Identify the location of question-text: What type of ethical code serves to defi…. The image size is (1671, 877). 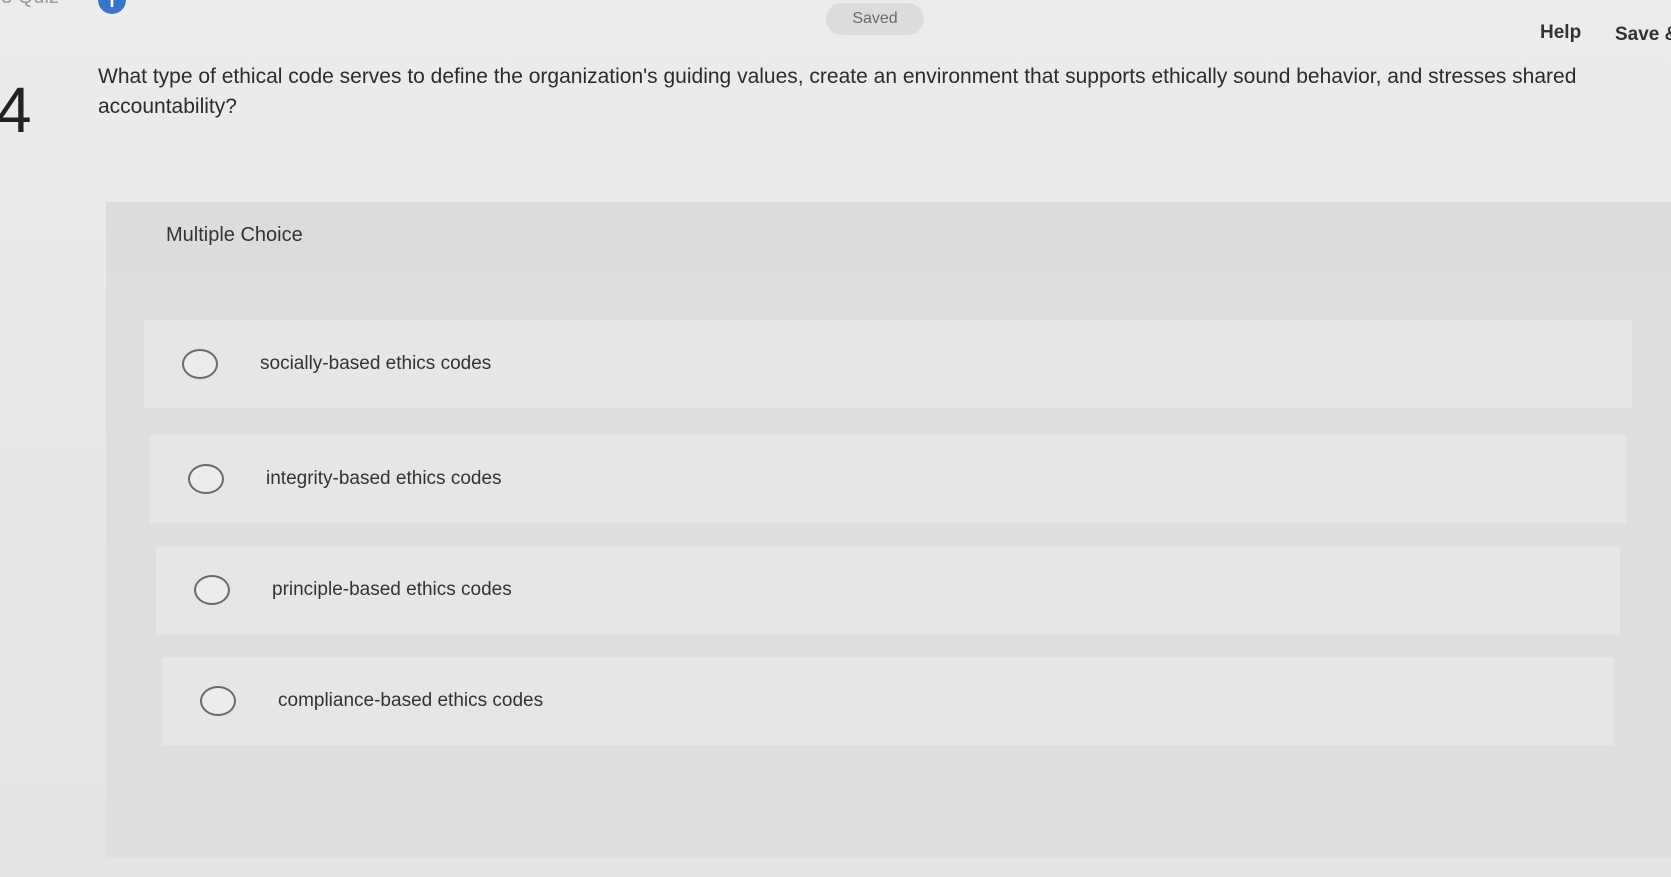
(837, 91).